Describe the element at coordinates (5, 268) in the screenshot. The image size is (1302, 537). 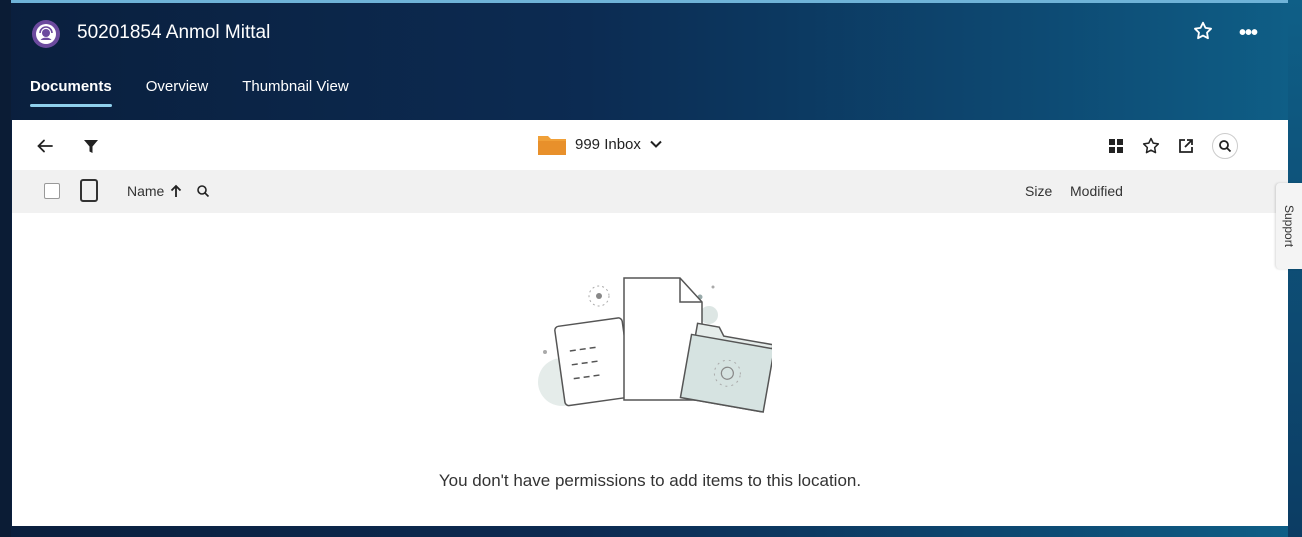
I see `left-edge` at that location.